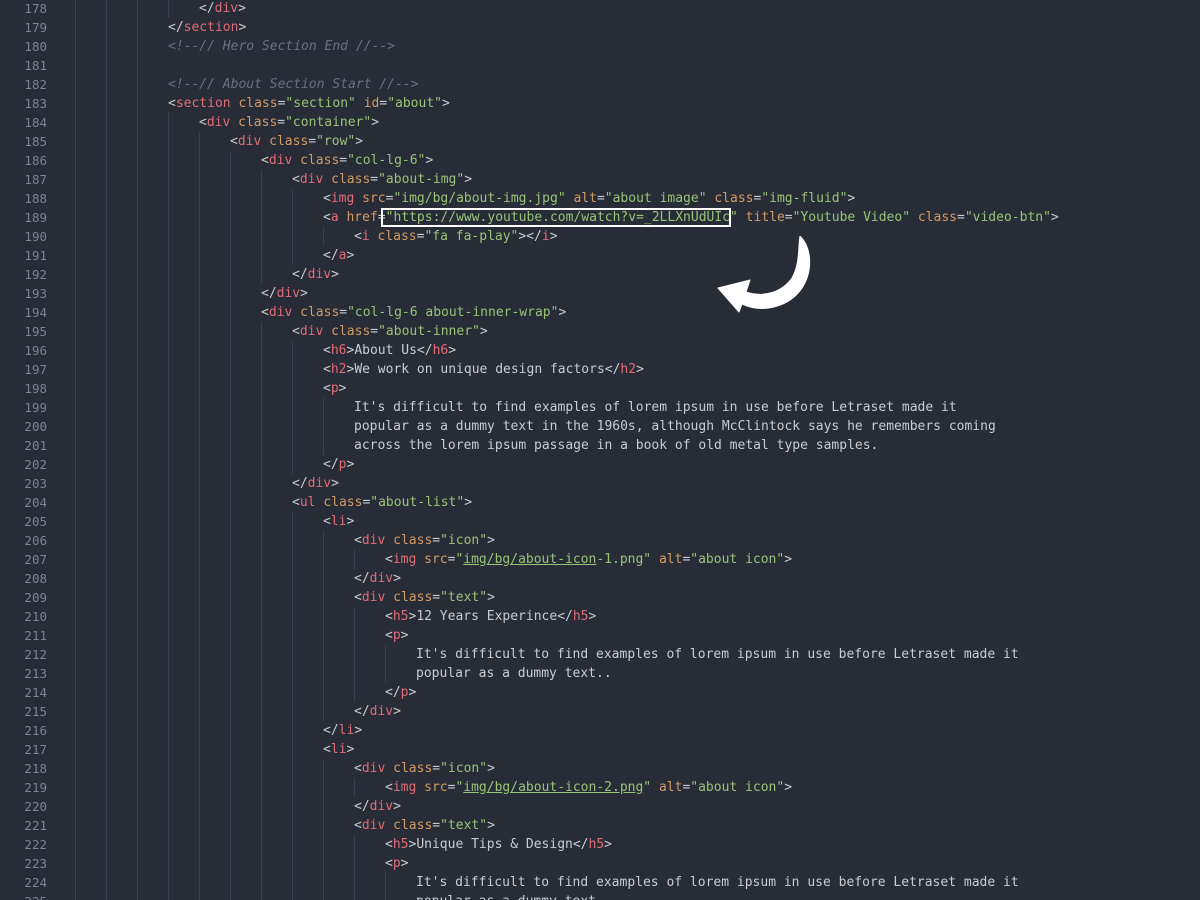 This screenshot has width=1200, height=900. Describe the element at coordinates (600, 236) in the screenshot. I see `code-line: 190 <i class="fa fa-play"></i>` at that location.